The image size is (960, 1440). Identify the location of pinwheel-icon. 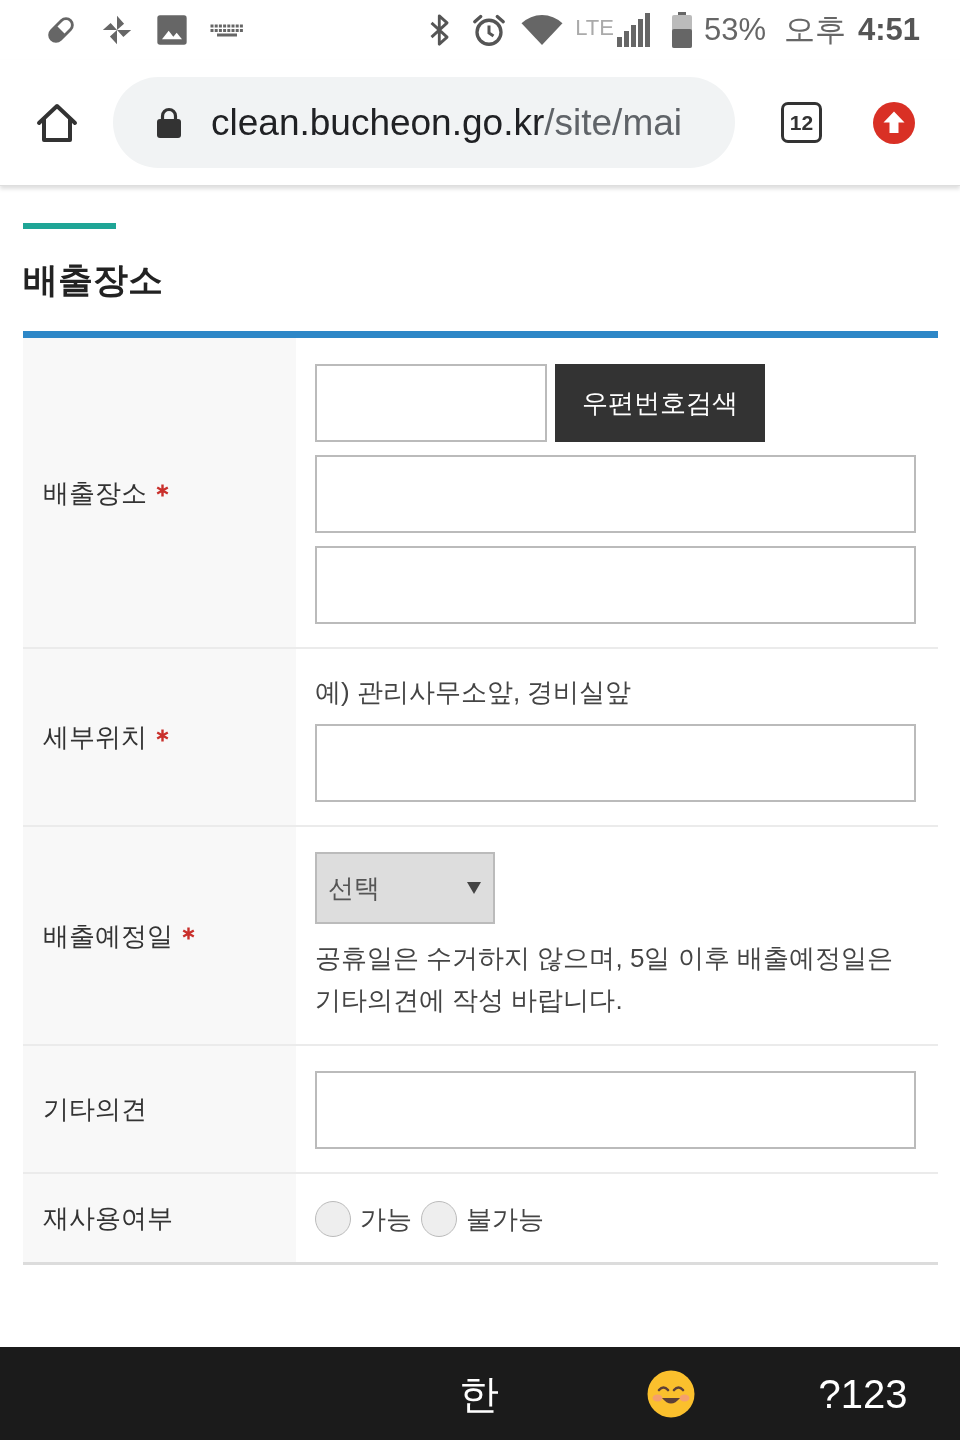
(117, 30).